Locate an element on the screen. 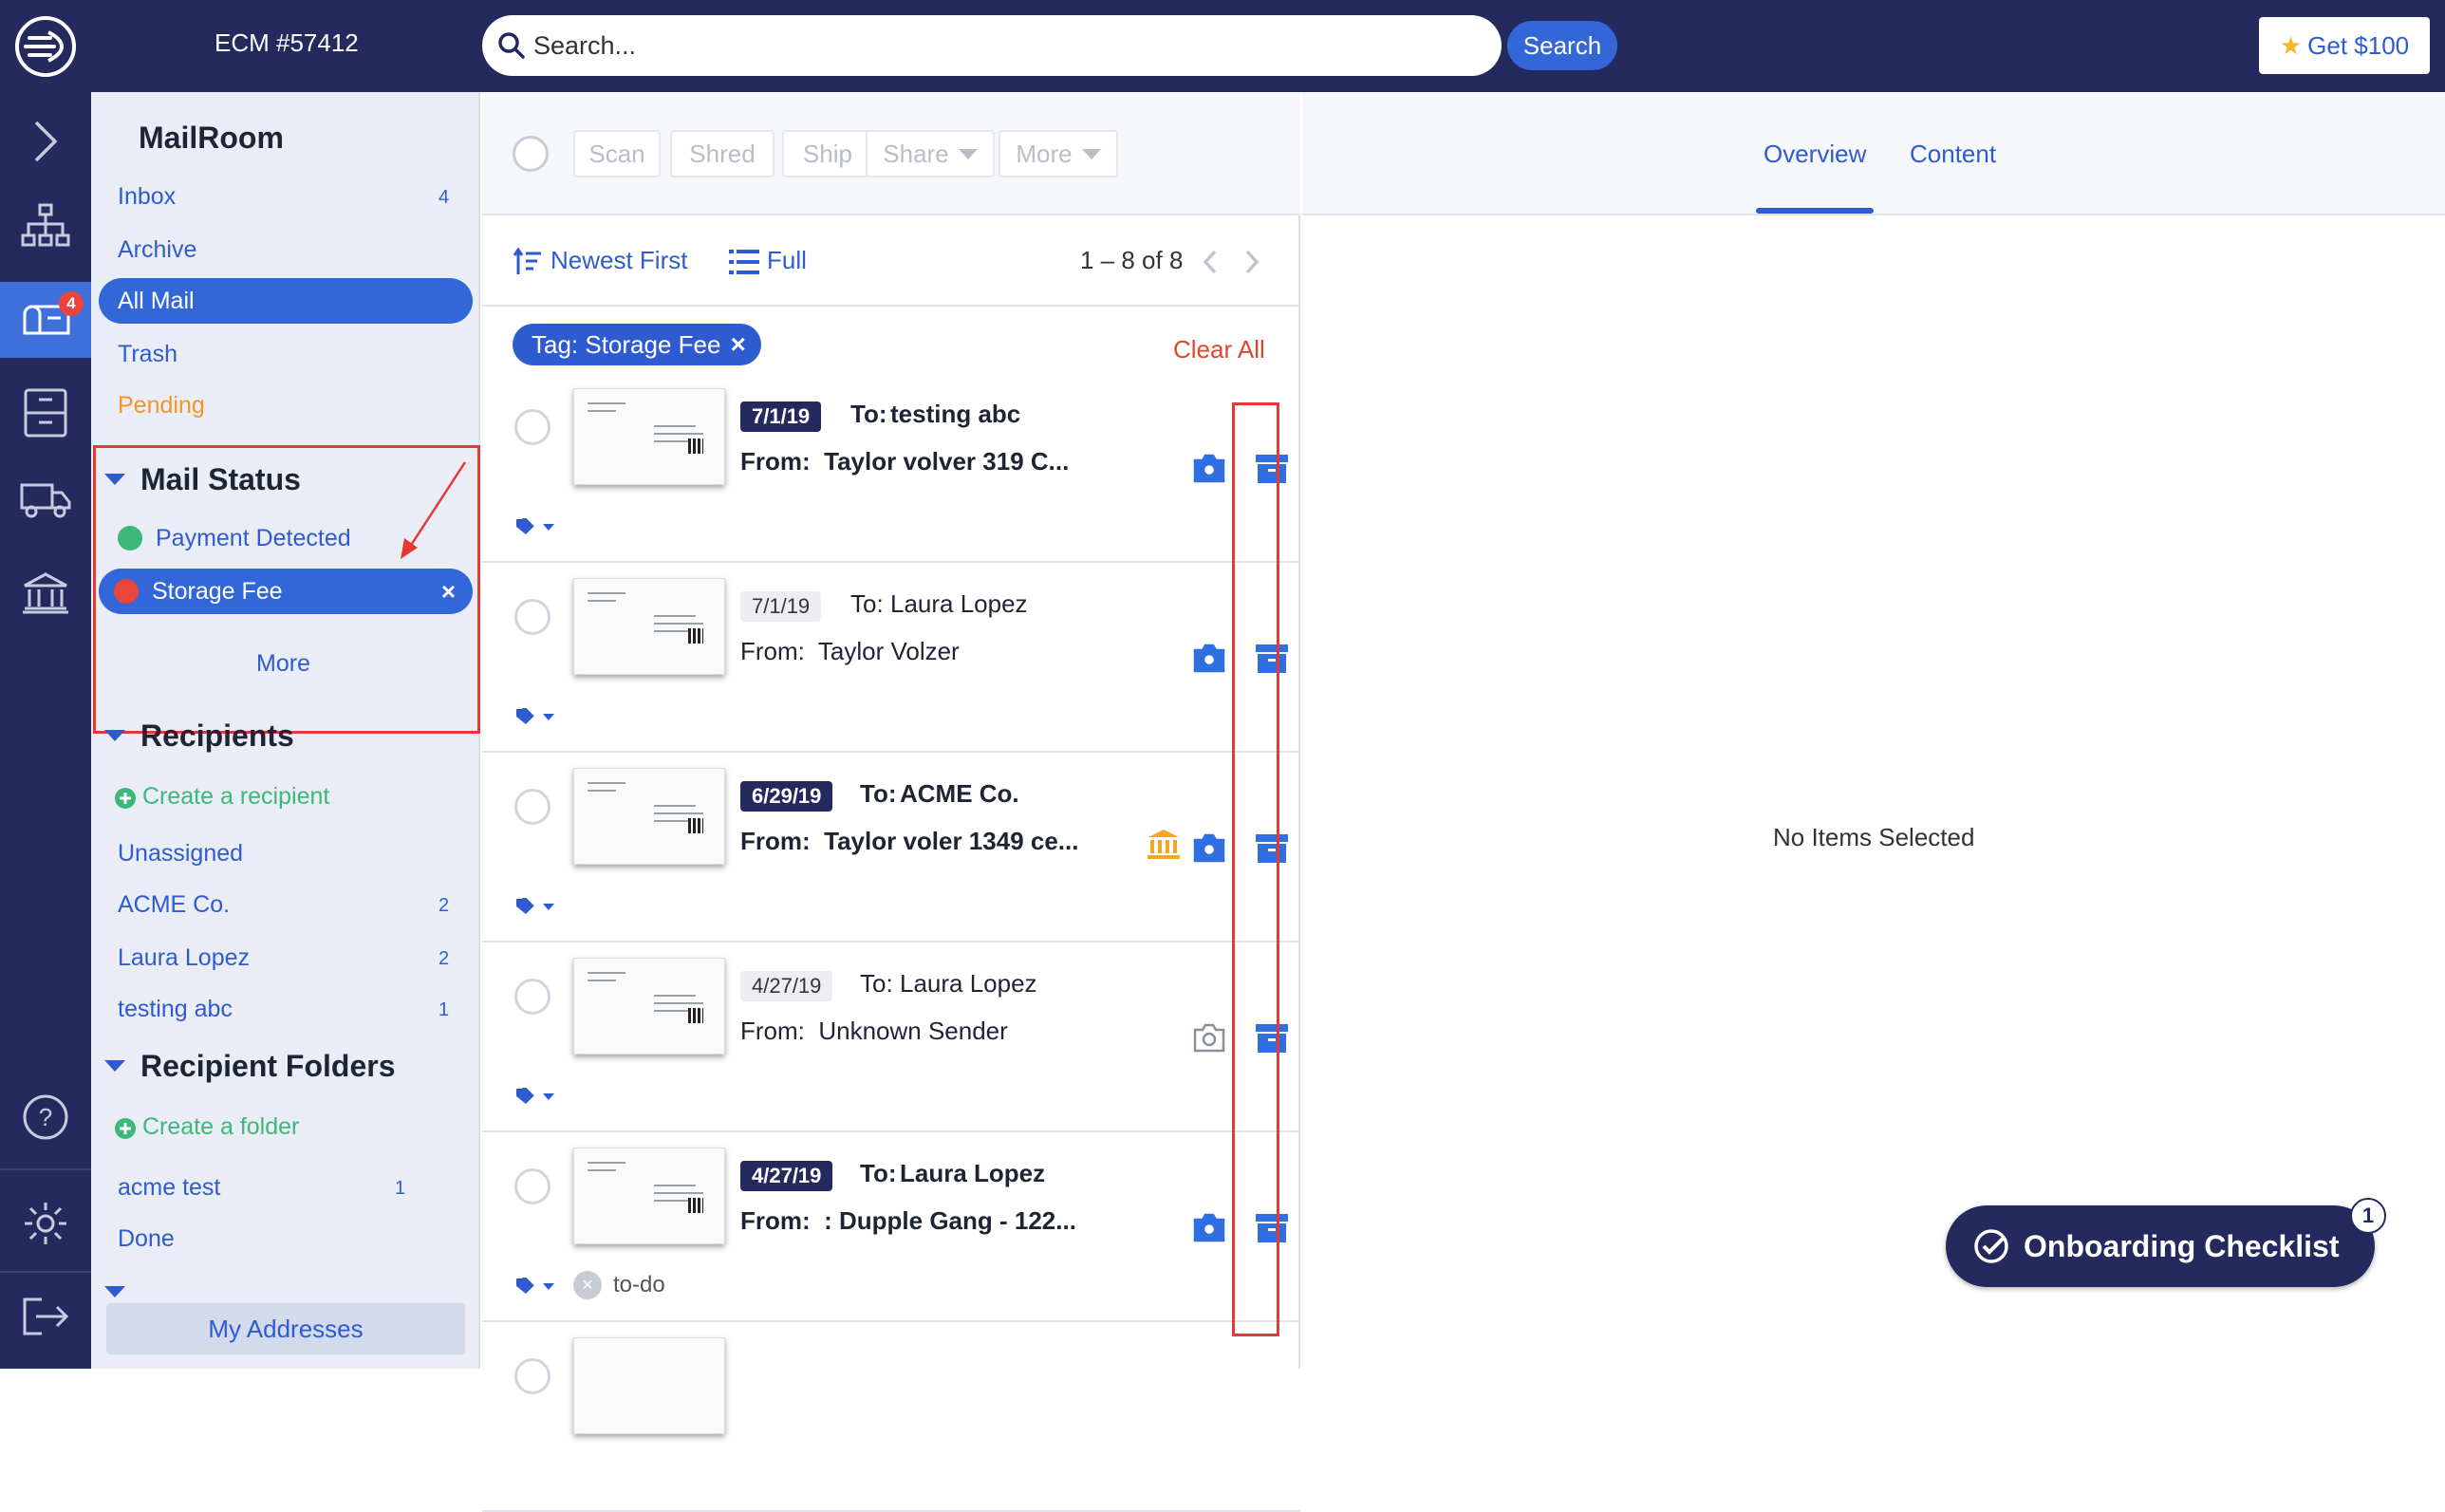  list-view-icon is located at coordinates (744, 262).